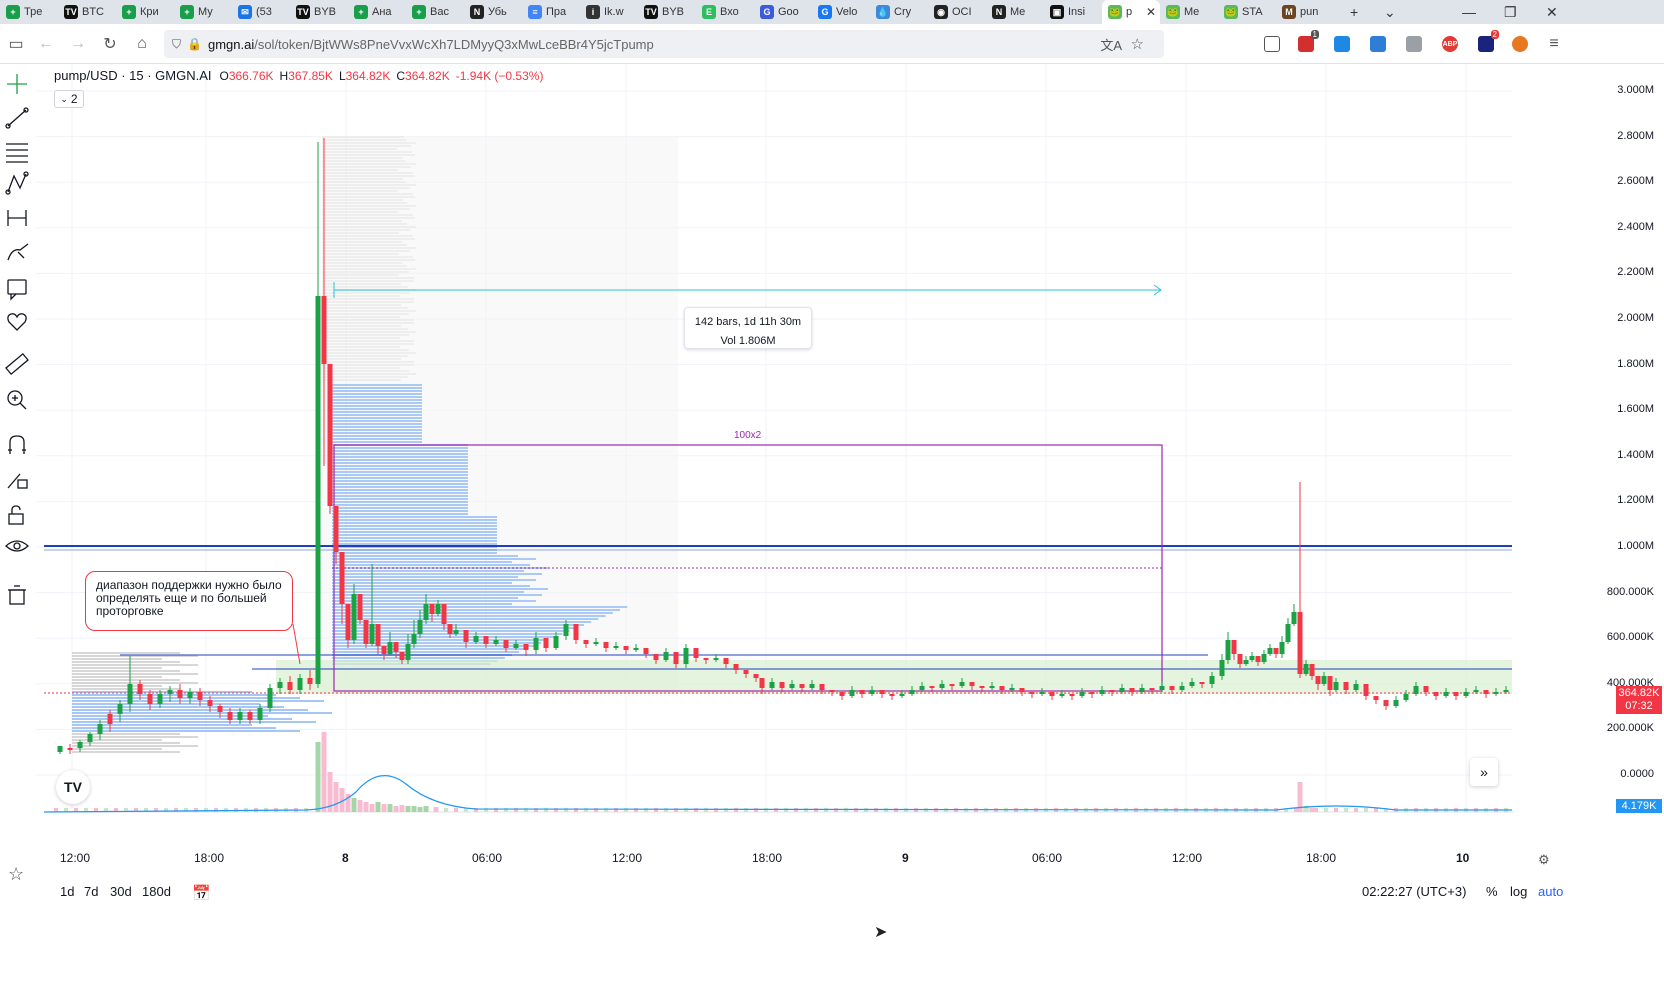  I want to click on trend-line-icon, so click(17, 118).